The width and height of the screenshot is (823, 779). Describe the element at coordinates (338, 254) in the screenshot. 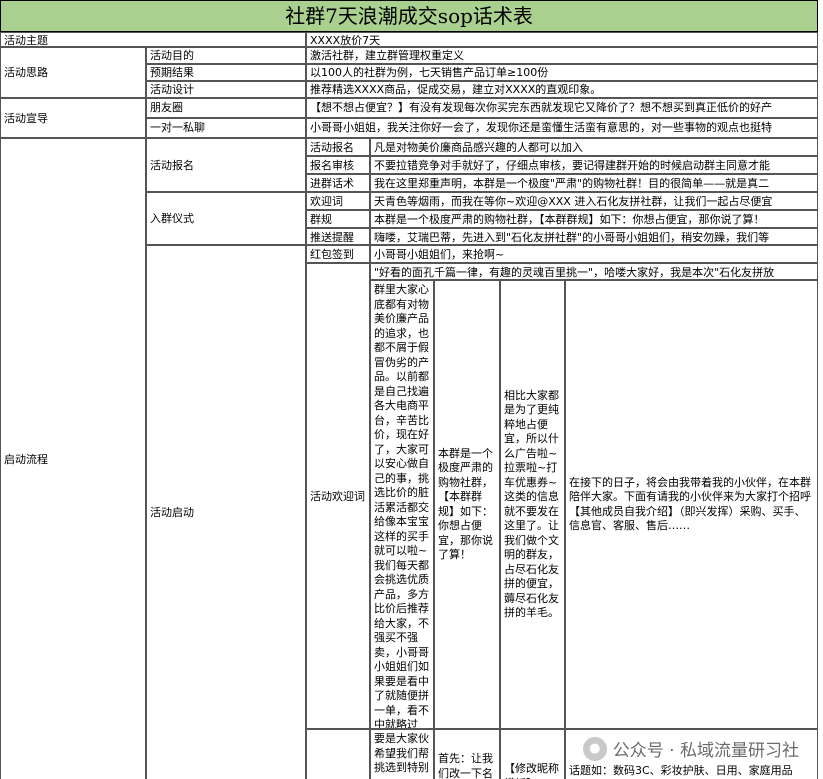

I see `redpacket-label: 红包签到` at that location.